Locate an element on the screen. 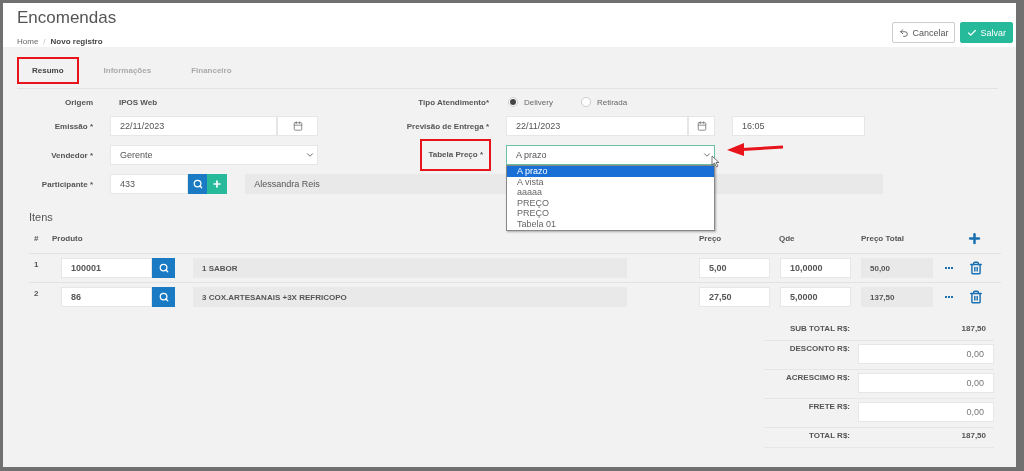 The height and width of the screenshot is (471, 1024). dropdown-option: aaaaa is located at coordinates (610, 192).